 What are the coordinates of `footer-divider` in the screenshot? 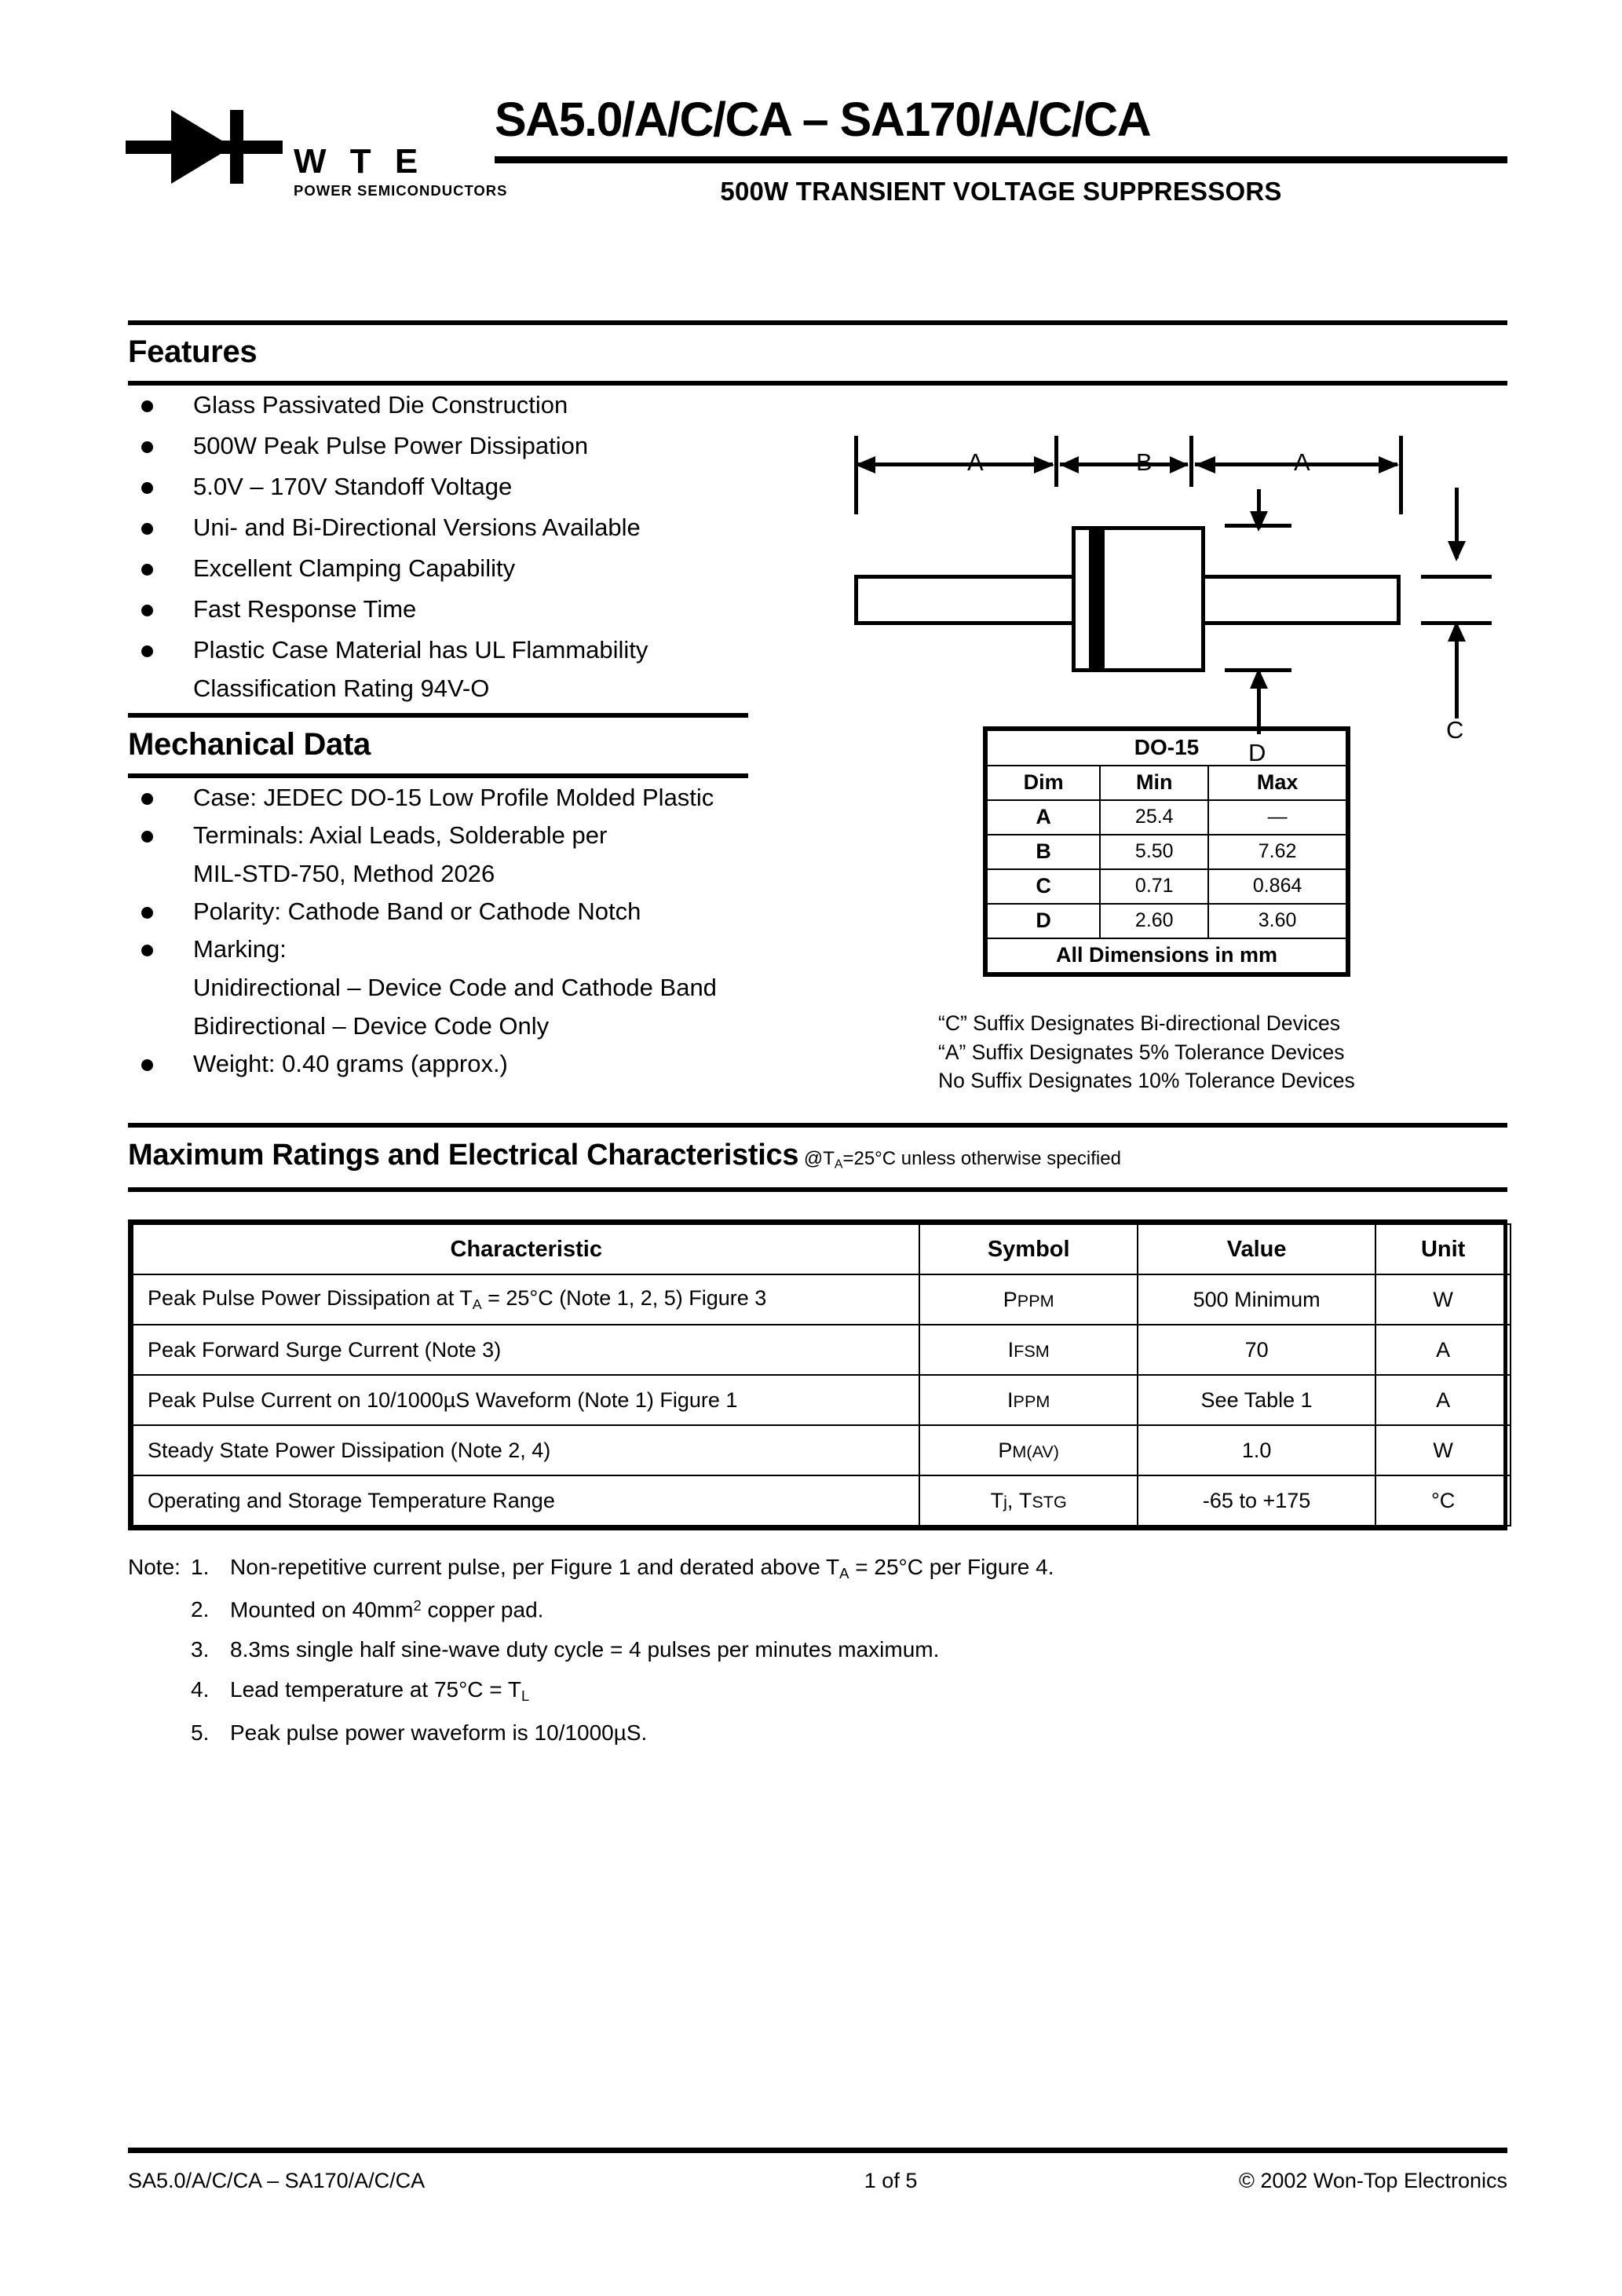 It's located at (818, 2150).